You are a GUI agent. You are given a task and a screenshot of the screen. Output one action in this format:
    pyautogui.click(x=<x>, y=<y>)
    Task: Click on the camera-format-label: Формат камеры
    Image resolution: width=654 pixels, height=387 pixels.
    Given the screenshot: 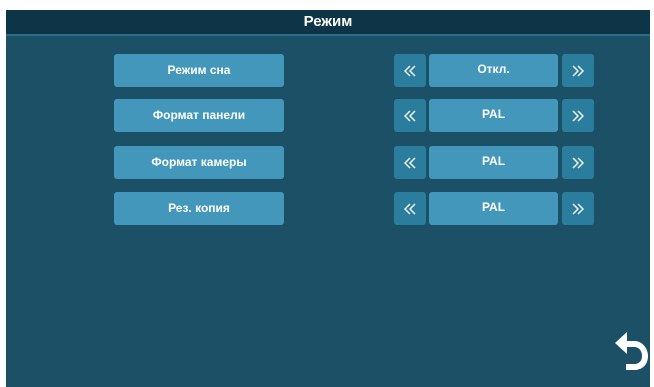 What is the action you would take?
    pyautogui.click(x=199, y=162)
    